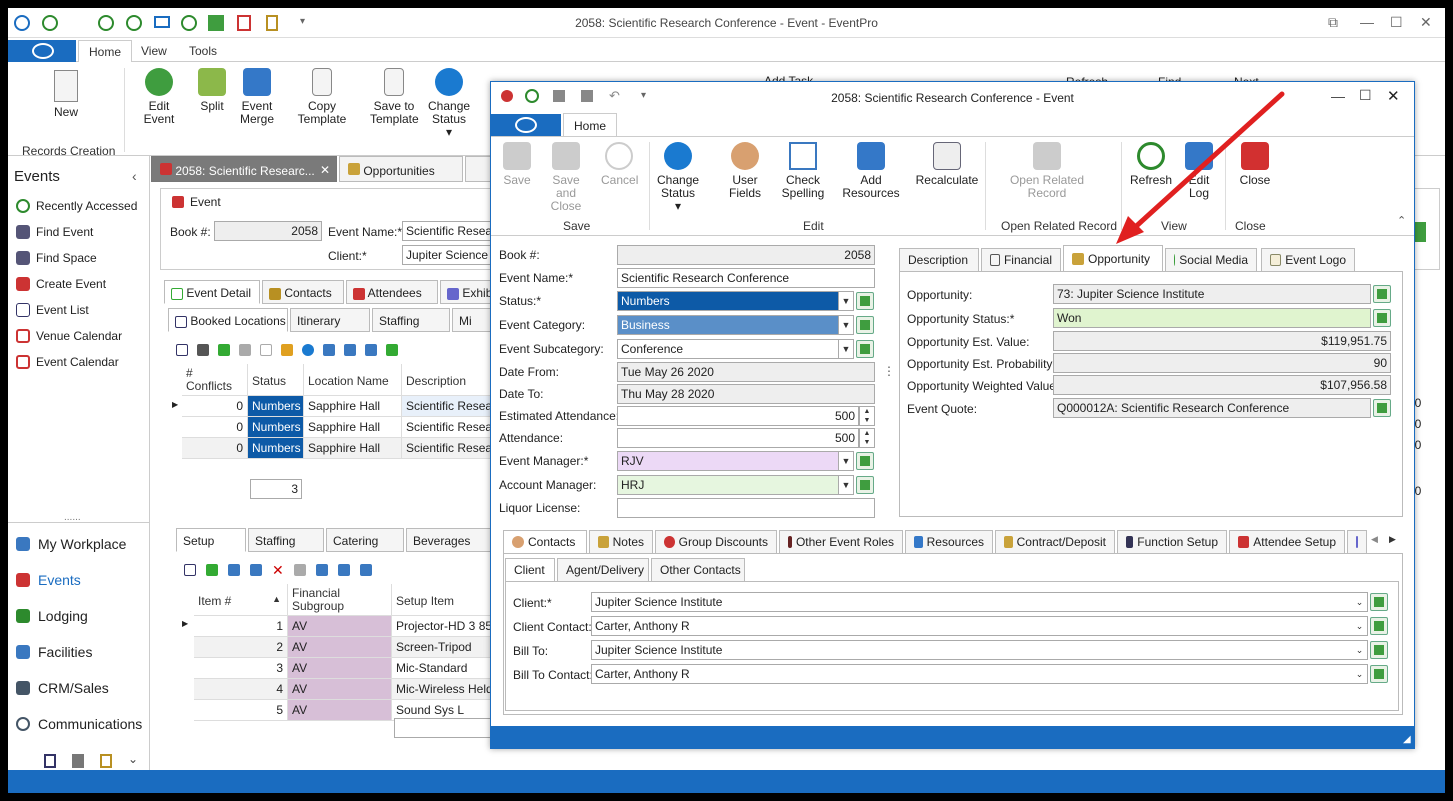 This screenshot has width=1453, height=801. I want to click on annotation-arrow, so click(1200, 167).